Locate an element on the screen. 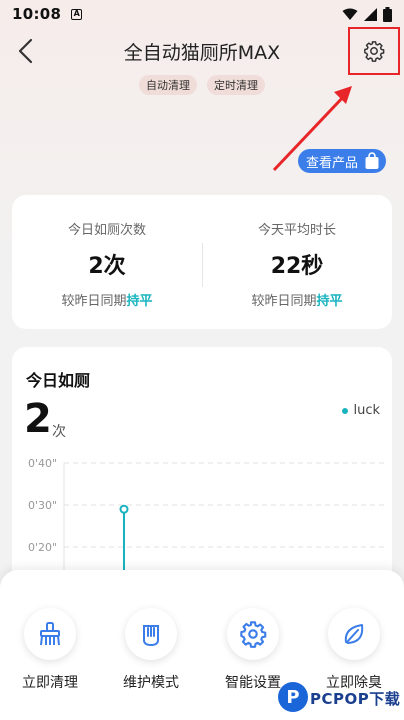 This screenshot has width=404, height=720. signal-icon is located at coordinates (370, 14).